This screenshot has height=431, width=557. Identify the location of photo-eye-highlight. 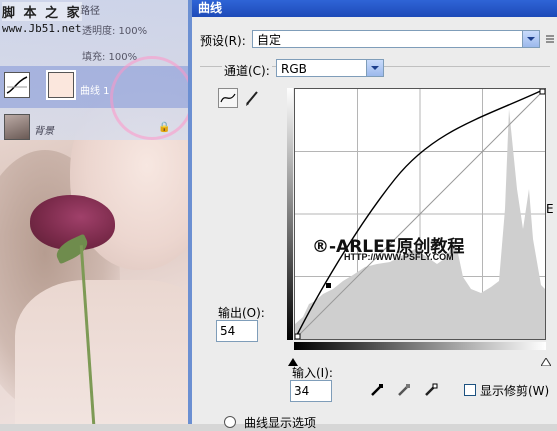
(152, 98).